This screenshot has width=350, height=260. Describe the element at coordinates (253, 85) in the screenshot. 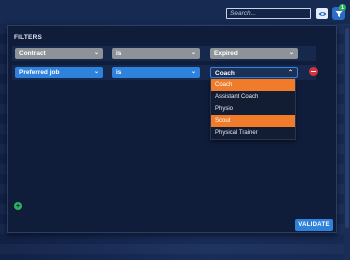

I see `dropdown-option: Coach` at that location.